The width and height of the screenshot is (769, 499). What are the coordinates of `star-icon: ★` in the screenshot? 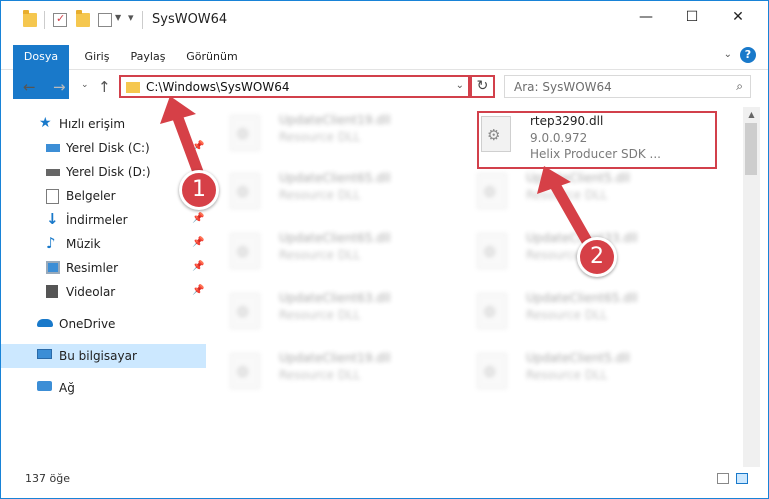 It's located at (45, 123).